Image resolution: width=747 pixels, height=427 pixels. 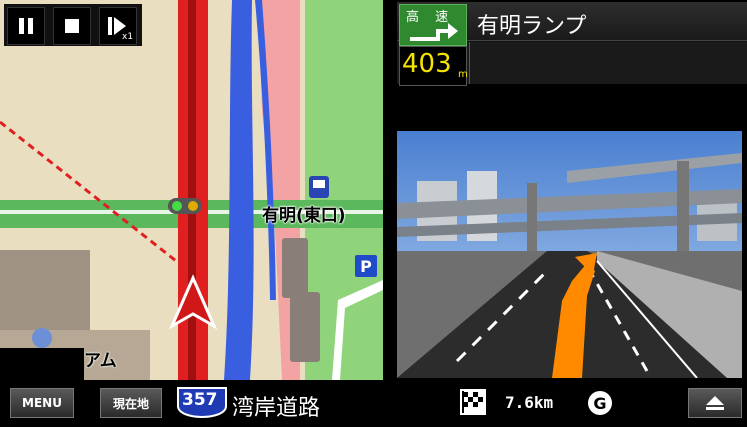 I want to click on step-button: x1, so click(x=118, y=26).